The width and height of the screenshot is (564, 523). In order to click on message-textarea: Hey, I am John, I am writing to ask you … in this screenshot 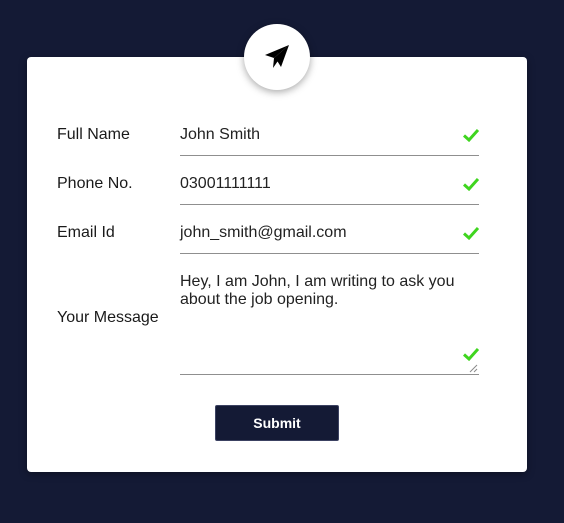, I will do `click(329, 323)`.